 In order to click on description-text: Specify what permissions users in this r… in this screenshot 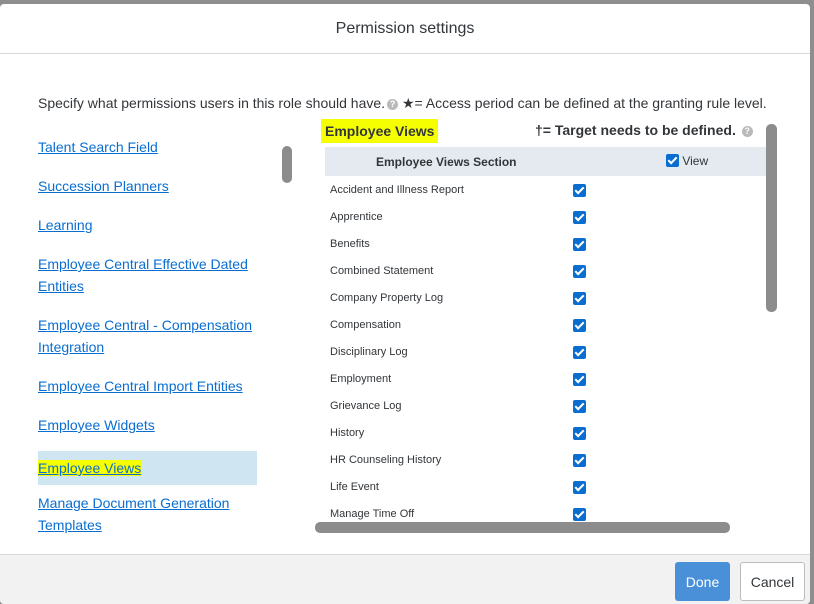, I will do `click(212, 103)`.